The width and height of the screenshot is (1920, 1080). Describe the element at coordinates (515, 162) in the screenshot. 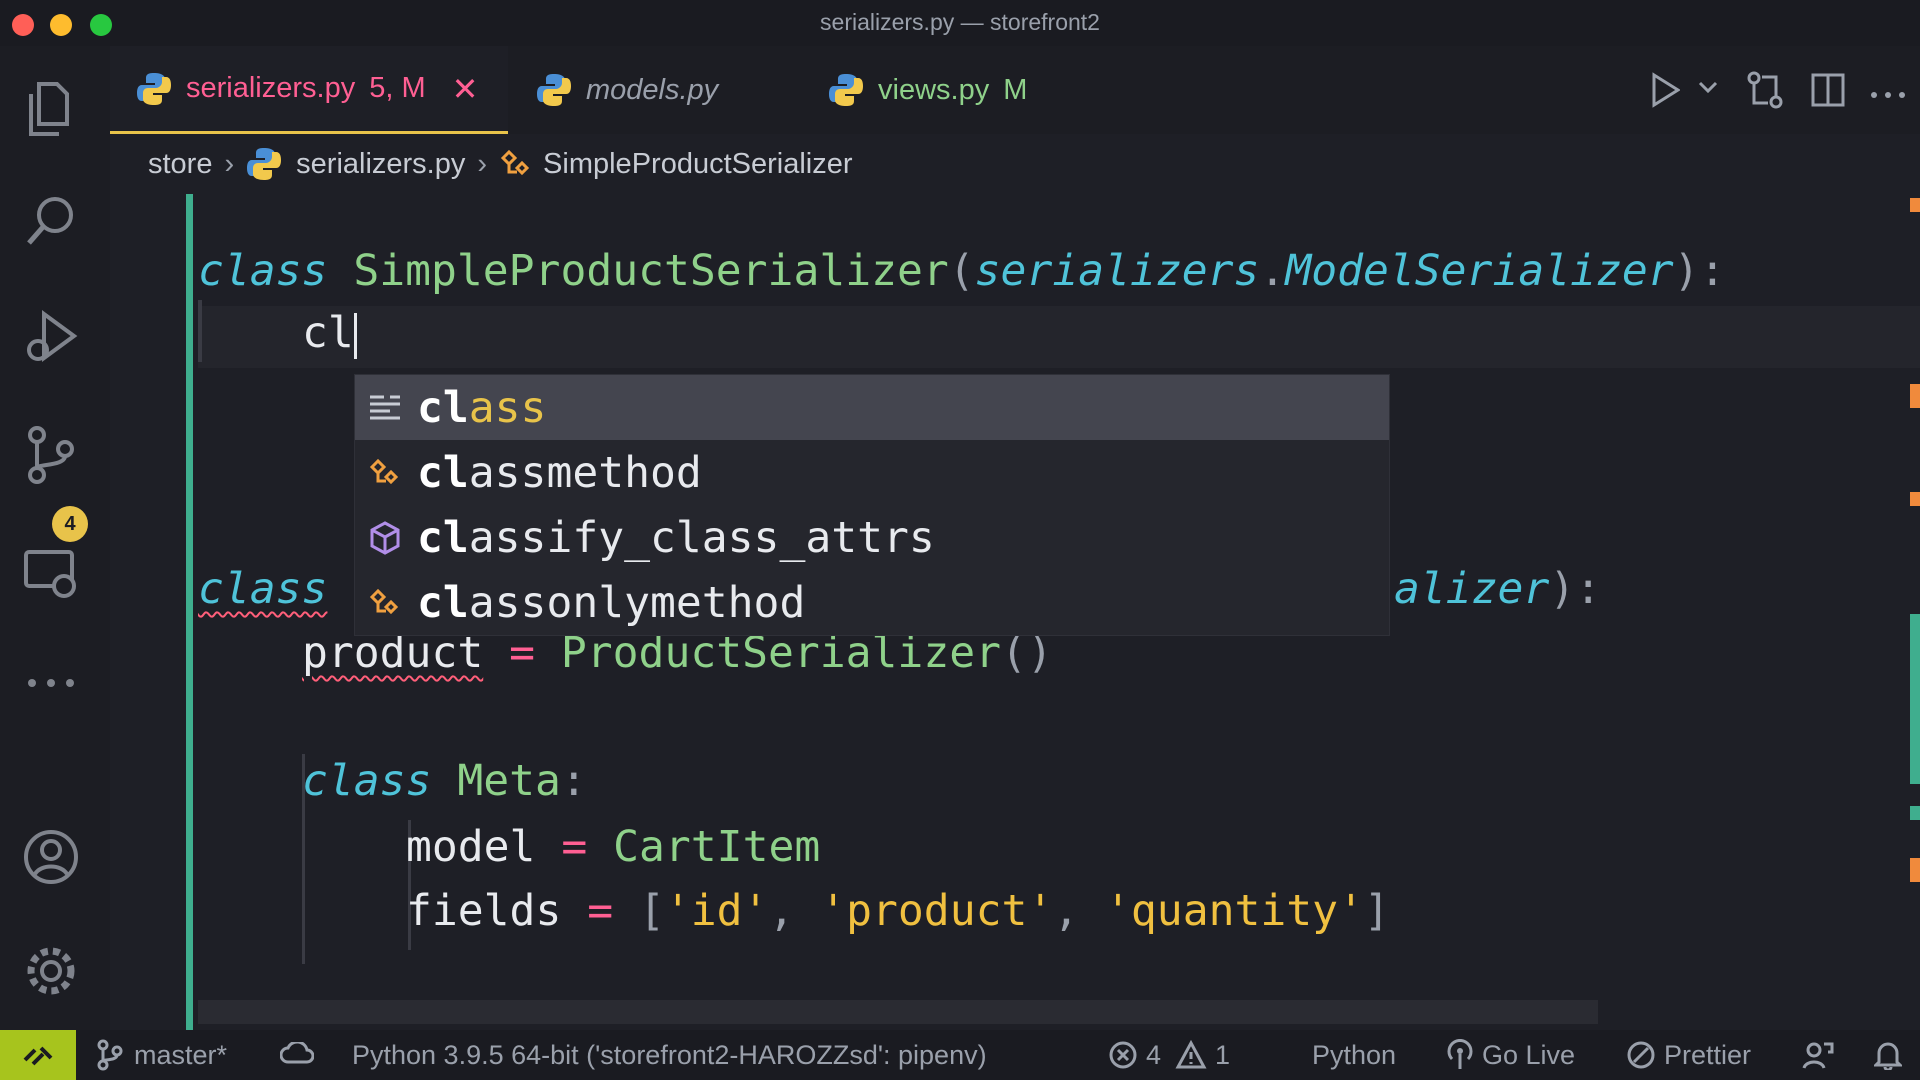

I see `class-symbol-icon` at that location.